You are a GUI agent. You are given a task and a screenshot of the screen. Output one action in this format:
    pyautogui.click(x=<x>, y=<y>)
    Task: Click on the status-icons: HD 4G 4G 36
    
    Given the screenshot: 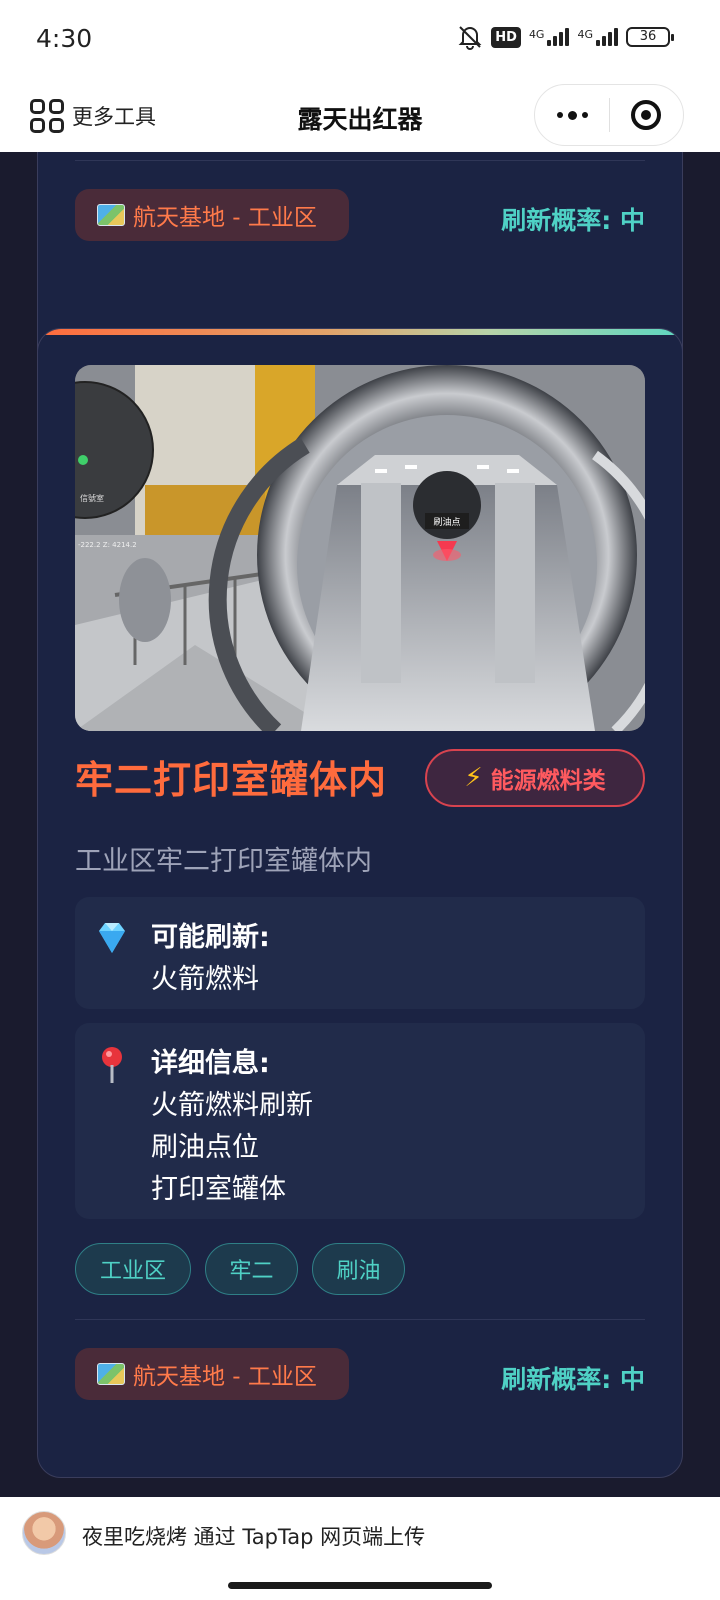 What is the action you would take?
    pyautogui.click(x=565, y=37)
    